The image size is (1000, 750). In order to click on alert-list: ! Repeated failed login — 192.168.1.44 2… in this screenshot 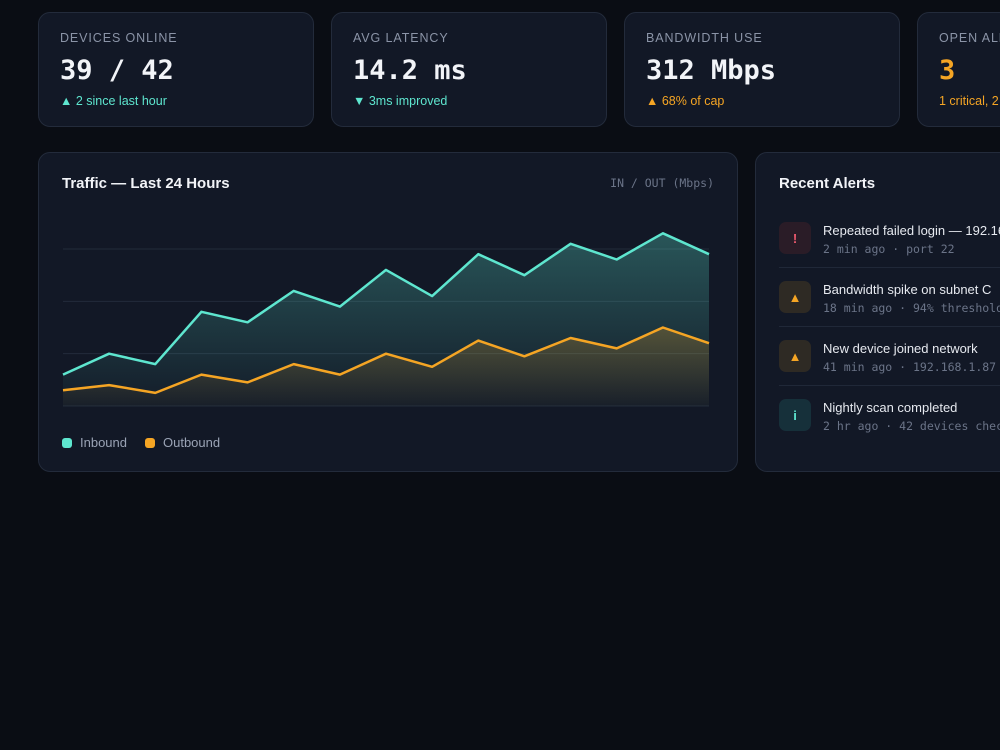, I will do `click(889, 327)`.